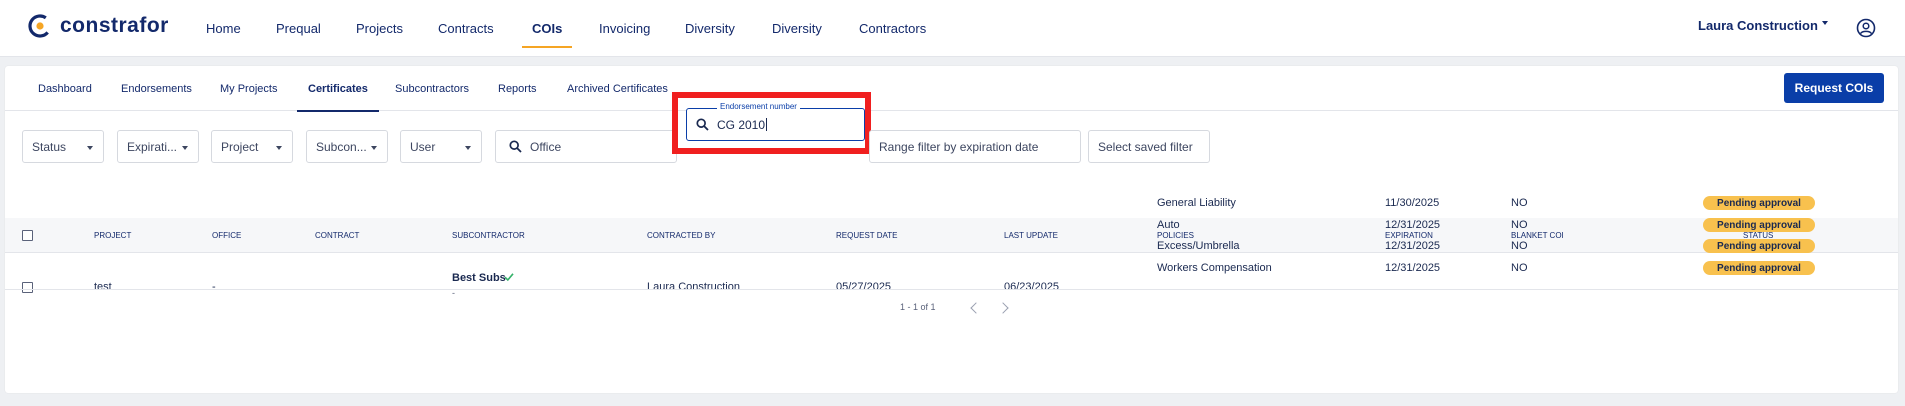  I want to click on nav-item-home: Home, so click(223, 28).